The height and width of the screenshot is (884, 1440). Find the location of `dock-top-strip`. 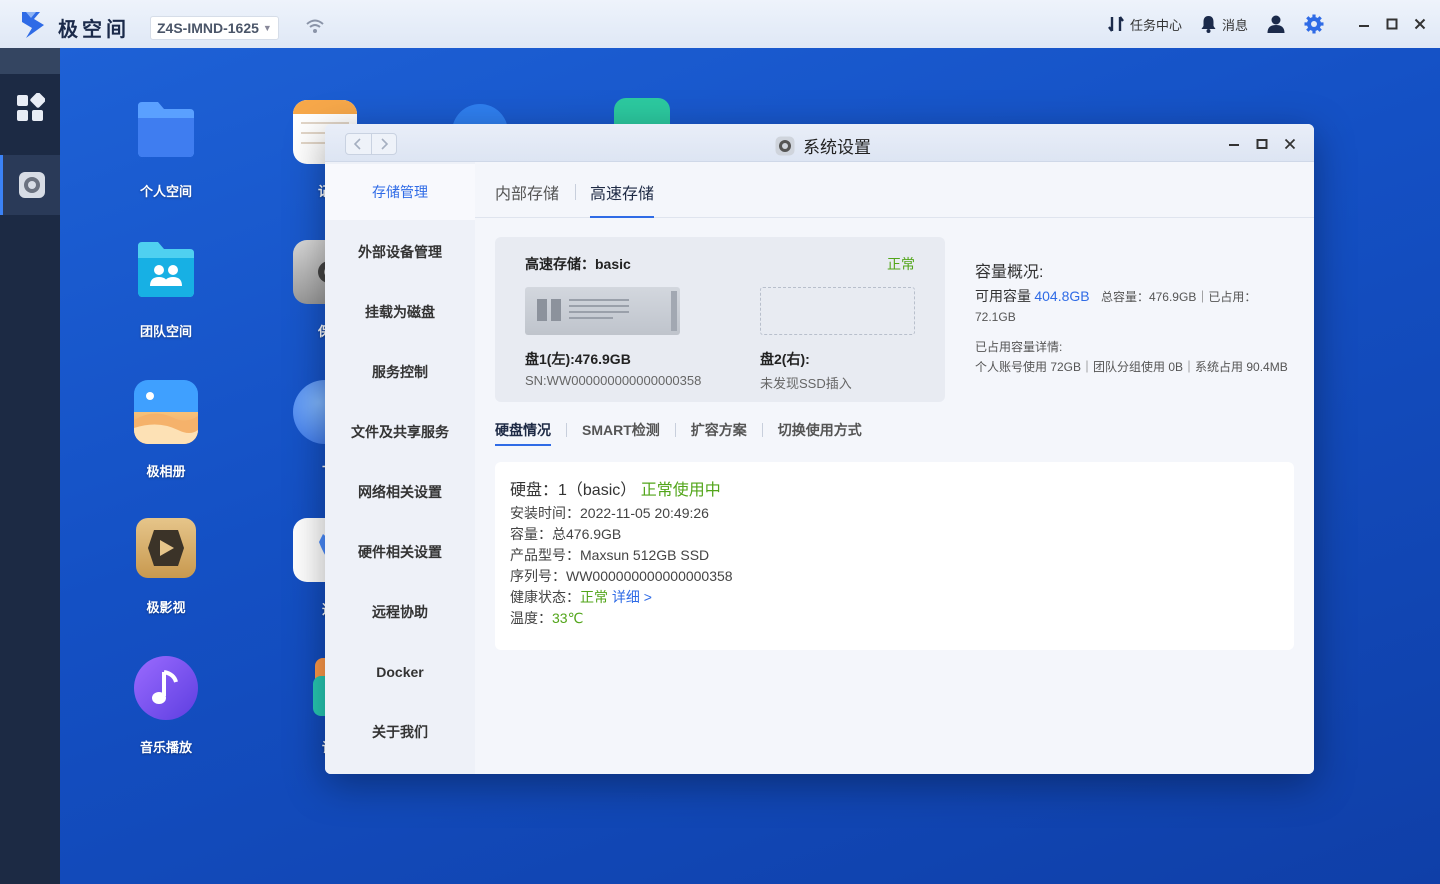

dock-top-strip is located at coordinates (30, 61).